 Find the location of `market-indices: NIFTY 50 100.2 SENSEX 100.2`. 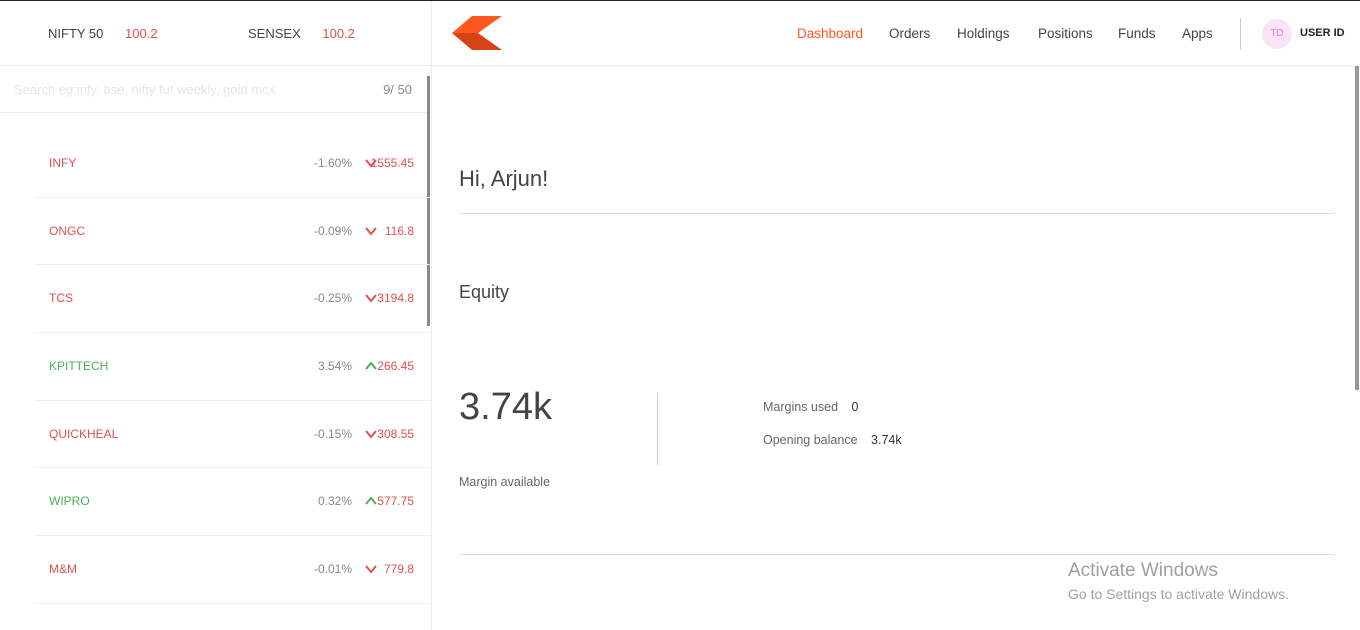

market-indices: NIFTY 50 100.2 SENSEX 100.2 is located at coordinates (216, 33).